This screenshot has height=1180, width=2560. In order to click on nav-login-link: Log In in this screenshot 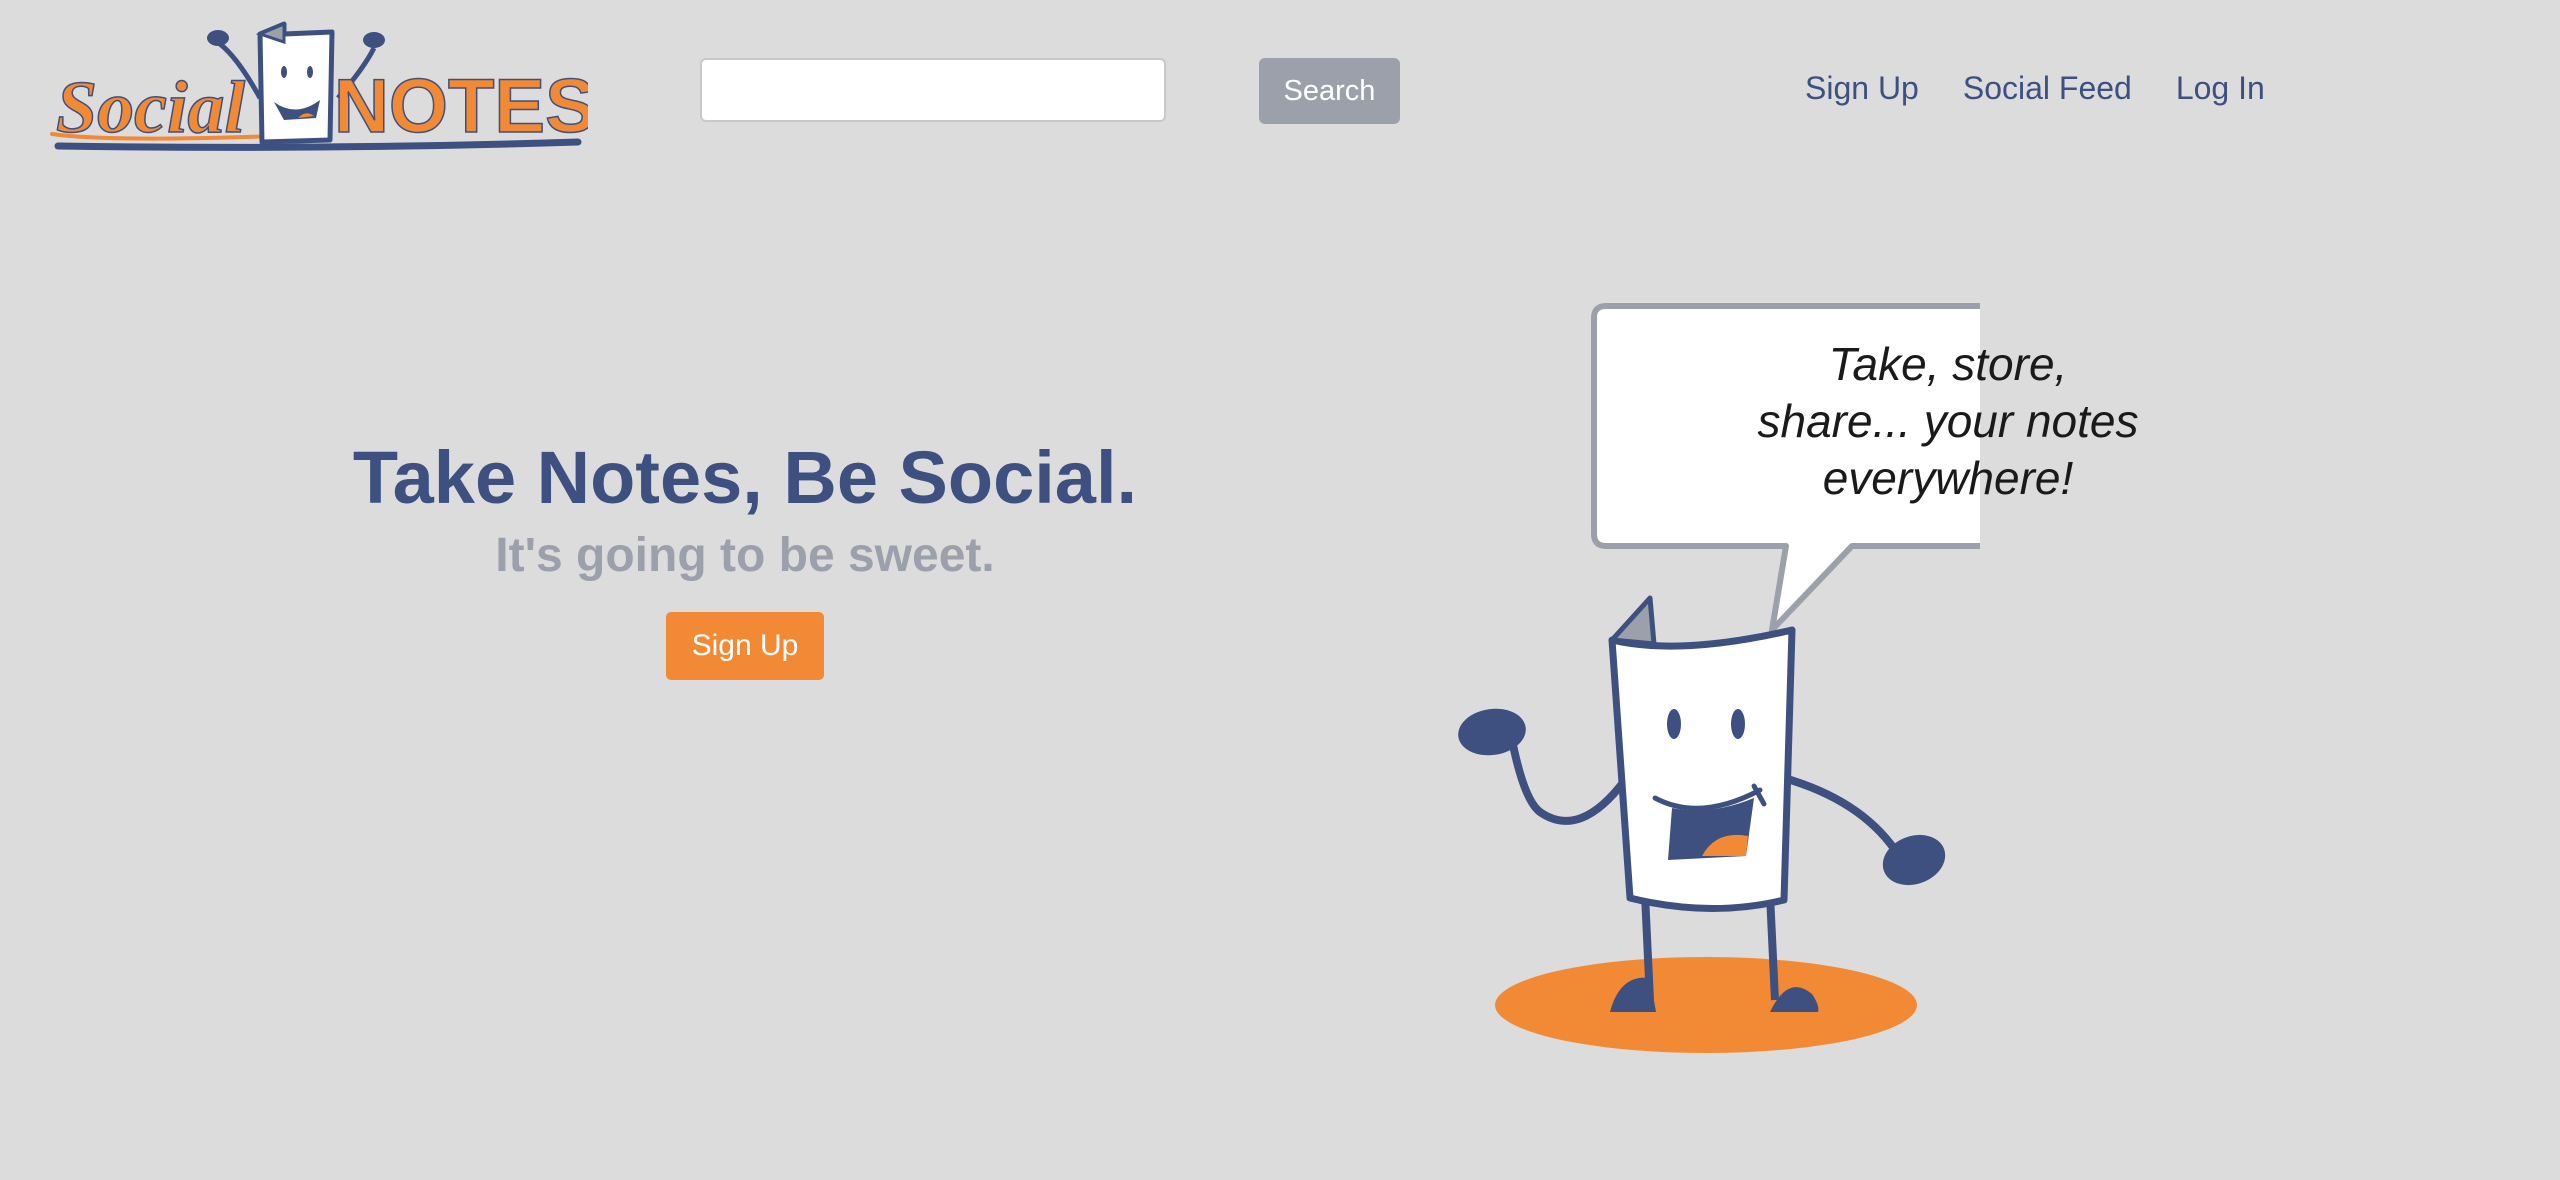, I will do `click(2220, 88)`.